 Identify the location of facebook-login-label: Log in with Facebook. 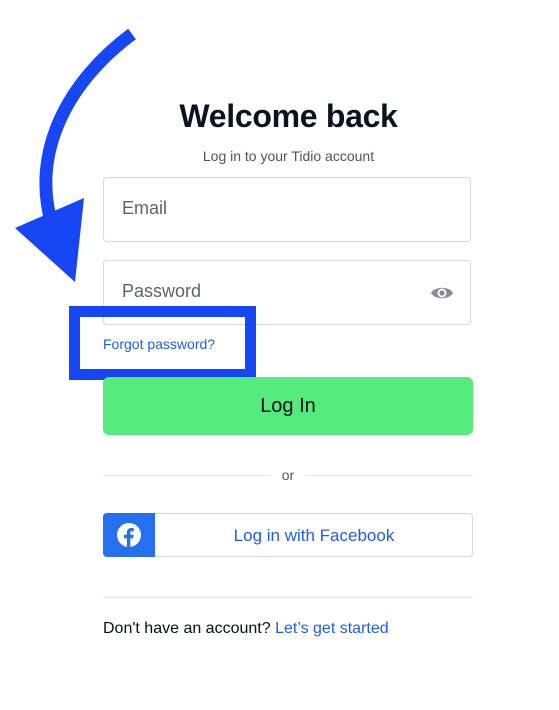
(314, 535).